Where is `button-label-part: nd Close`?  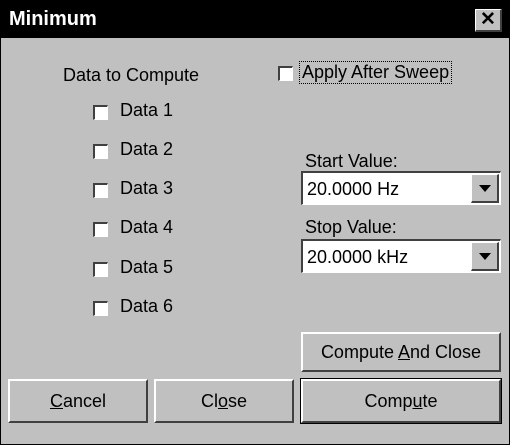
button-label-part: nd Close is located at coordinates (446, 352).